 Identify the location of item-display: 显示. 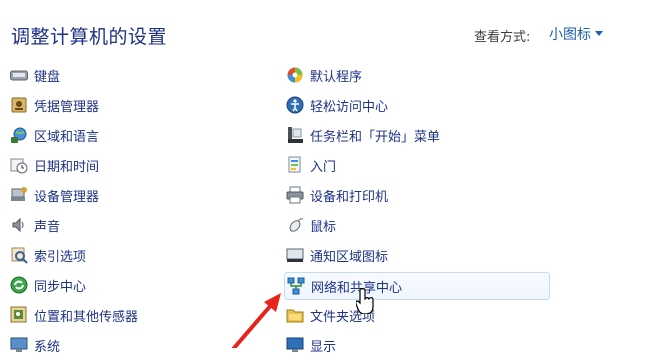
(311, 345).